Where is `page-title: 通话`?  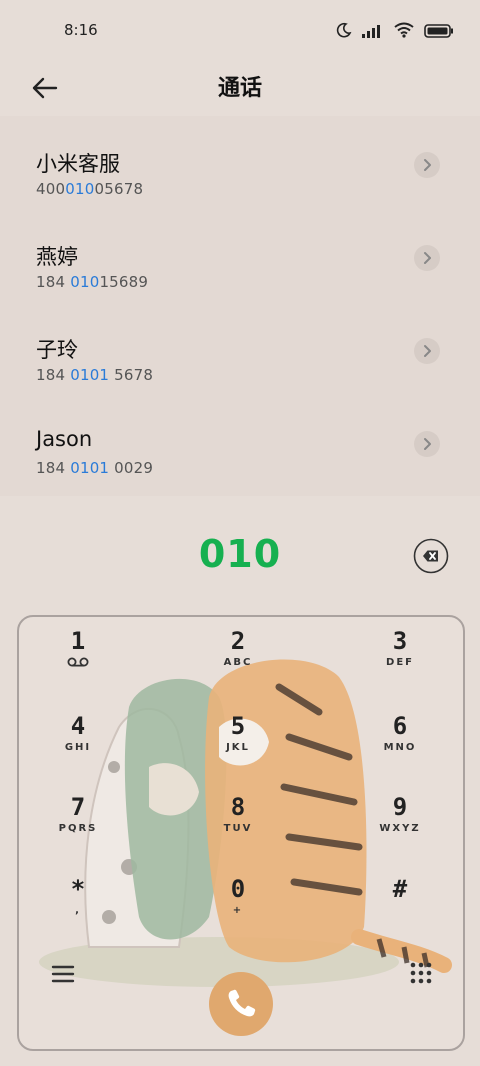 page-title: 通话 is located at coordinates (239, 88).